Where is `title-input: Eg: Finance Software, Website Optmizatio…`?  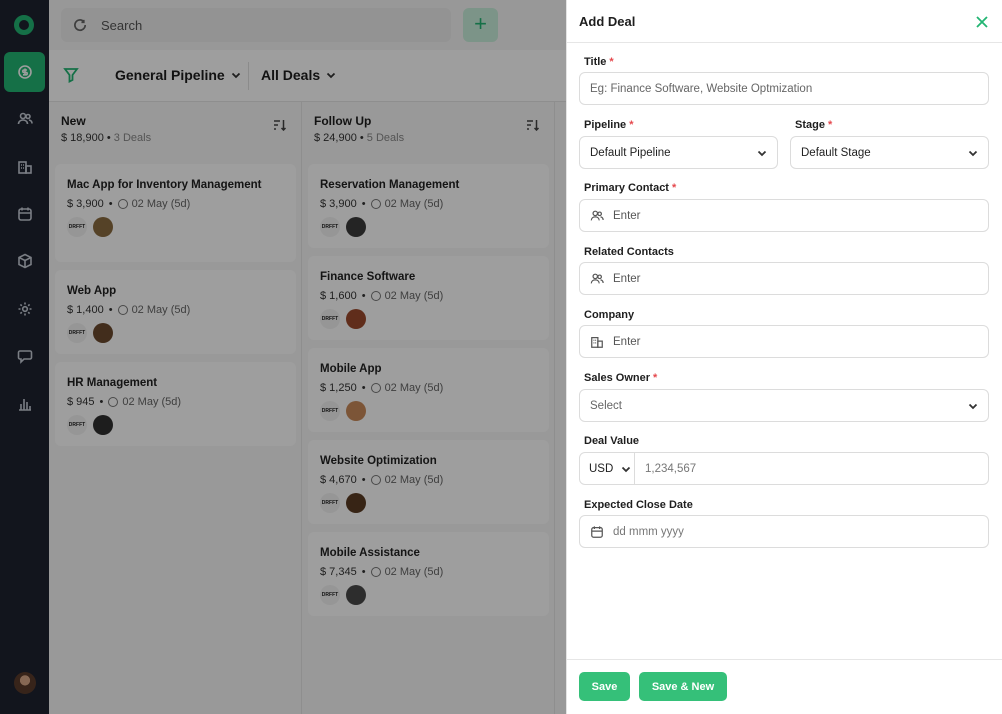
title-input: Eg: Finance Software, Website Optmizatio… is located at coordinates (784, 88).